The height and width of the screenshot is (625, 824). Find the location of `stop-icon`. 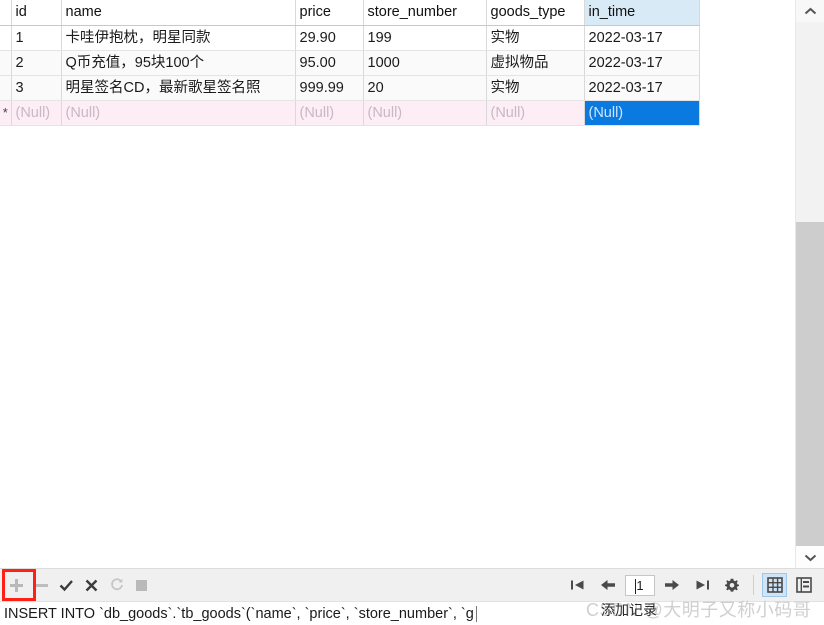

stop-icon is located at coordinates (141, 585).